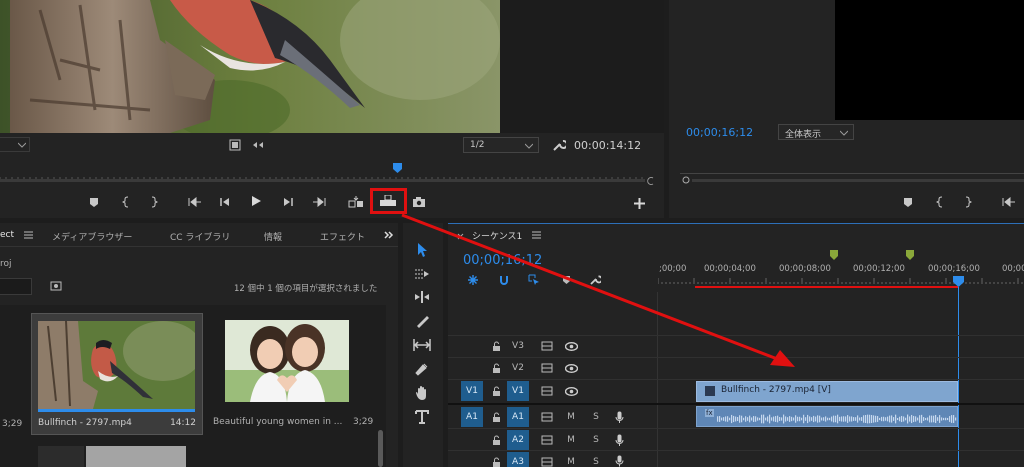 This screenshot has width=1024, height=467. What do you see at coordinates (596, 417) in the screenshot?
I see `solo-button-a1: S` at bounding box center [596, 417].